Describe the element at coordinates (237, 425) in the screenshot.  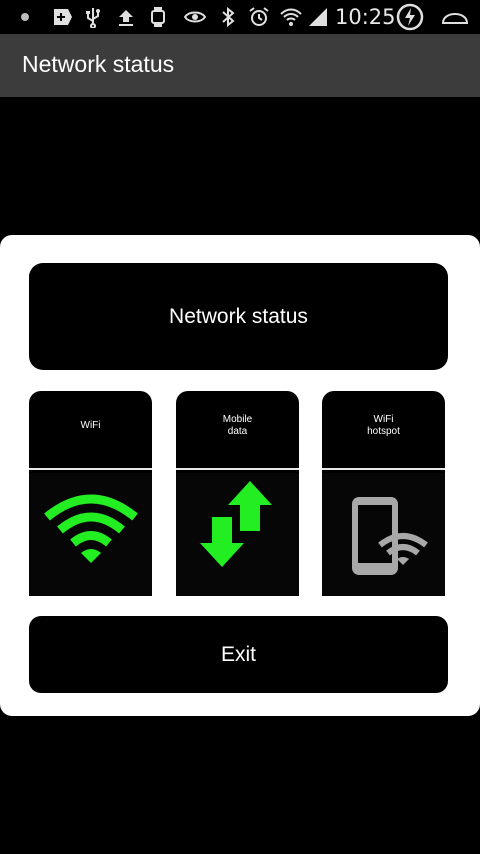
I see `mobile-data-tile-label: Mobile data` at that location.